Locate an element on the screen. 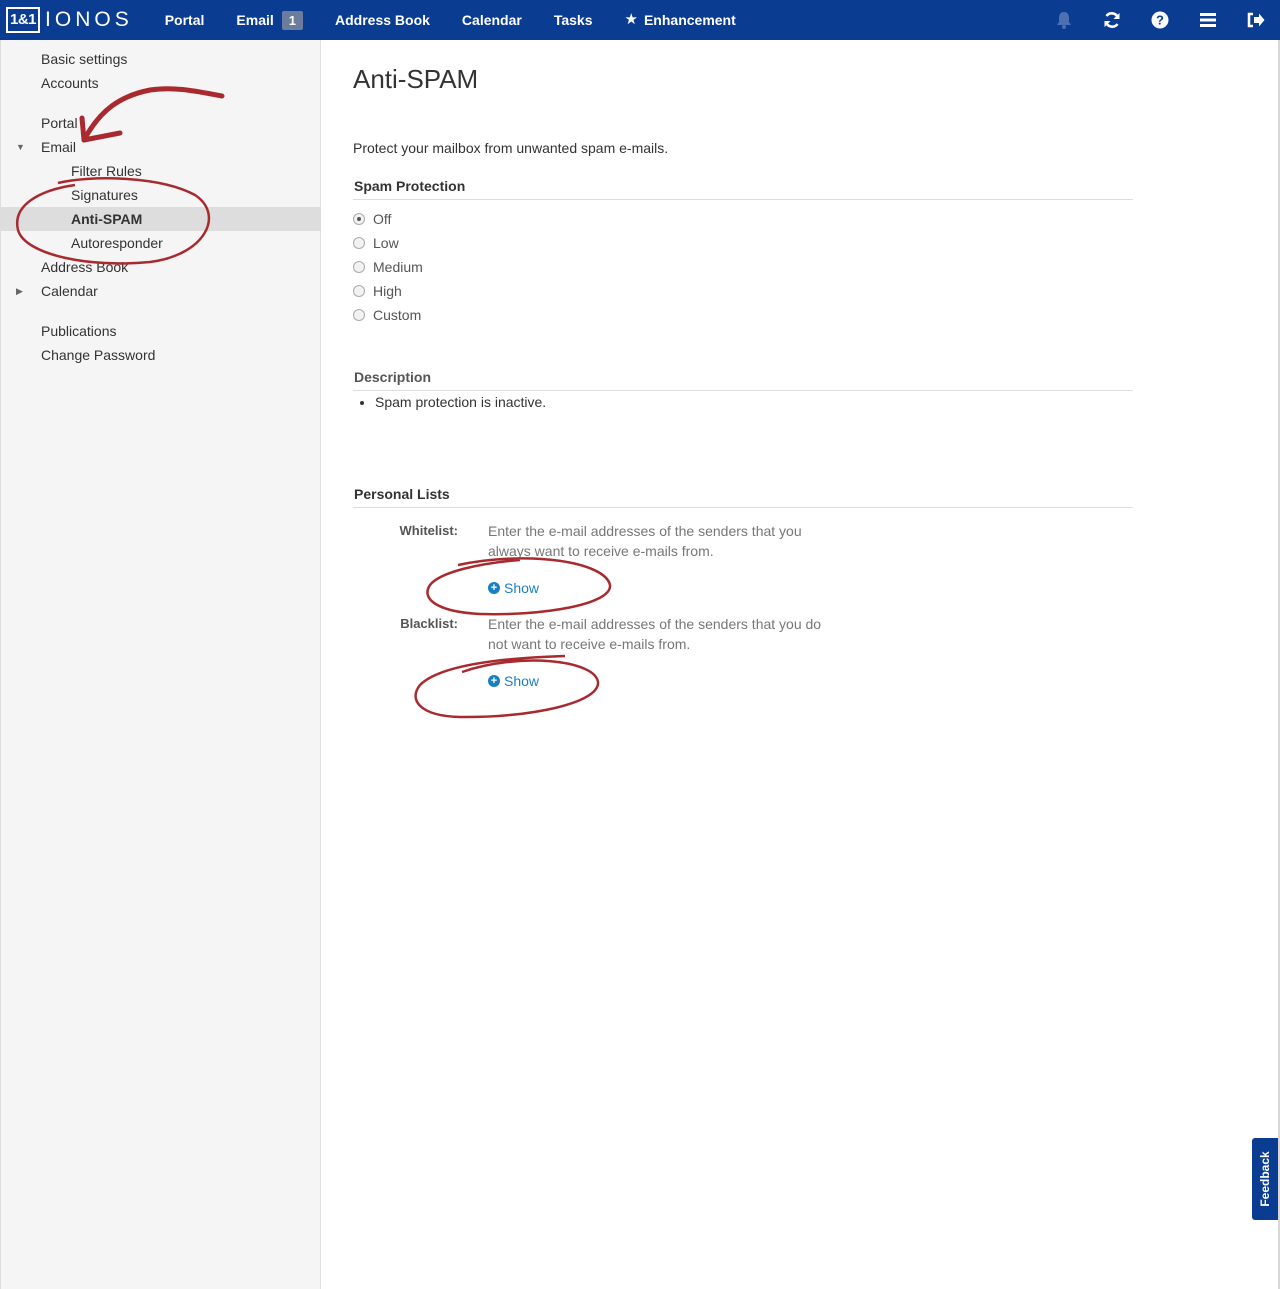  sidebar-item-email-label: Email is located at coordinates (59, 147).